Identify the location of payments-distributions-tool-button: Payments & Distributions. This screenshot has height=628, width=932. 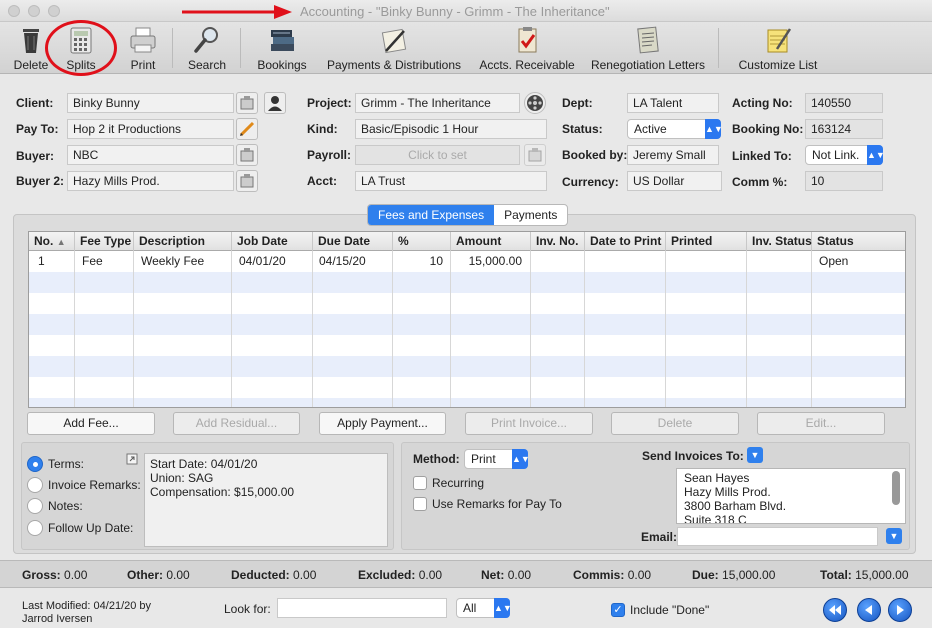
(394, 48).